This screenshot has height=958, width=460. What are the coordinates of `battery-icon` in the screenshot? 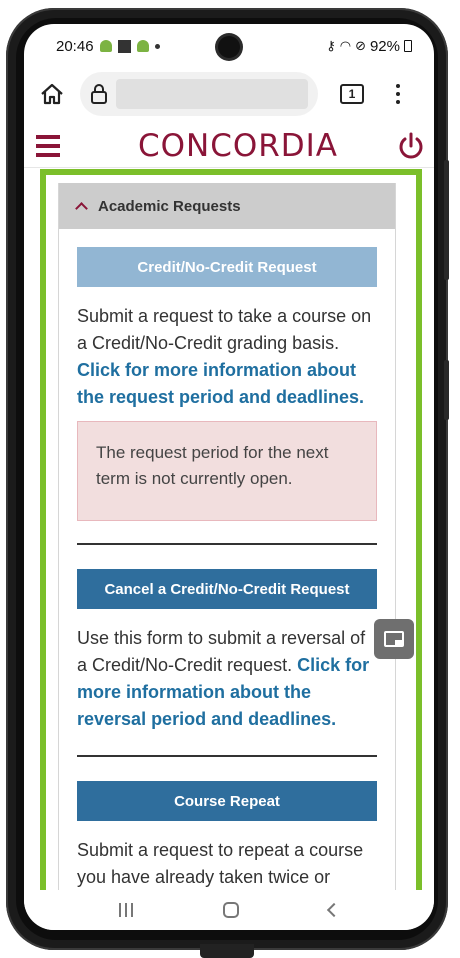 It's located at (408, 46).